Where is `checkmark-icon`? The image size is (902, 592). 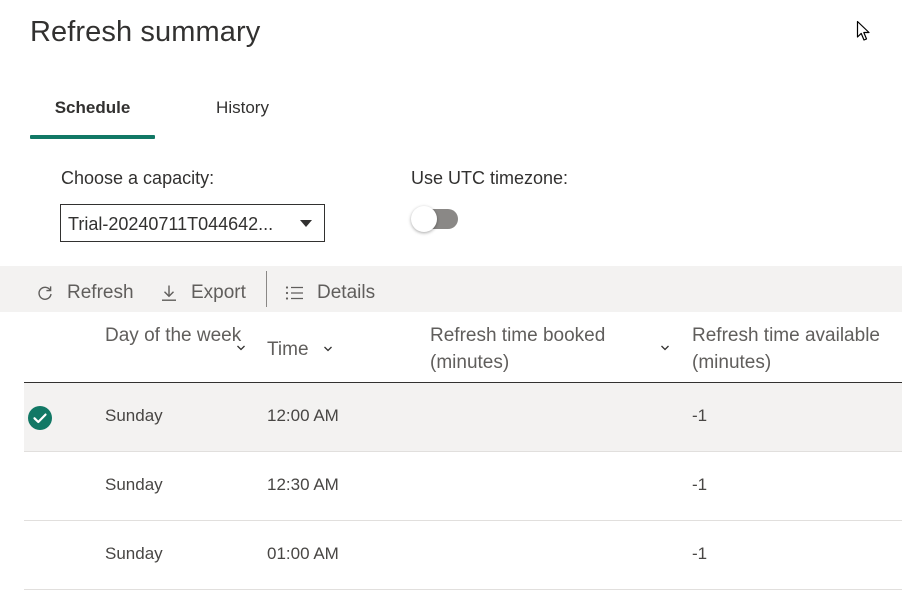 checkmark-icon is located at coordinates (40, 418).